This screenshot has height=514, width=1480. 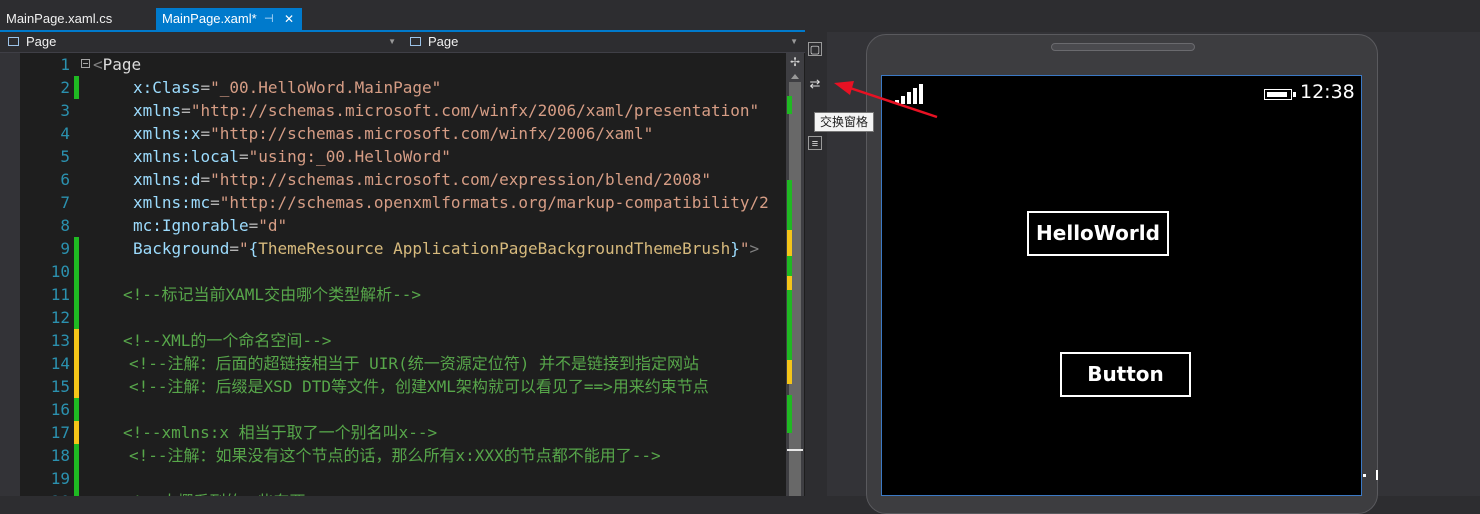 I want to click on navigation-bar: Page ▼ Page ▼, so click(x=402, y=42).